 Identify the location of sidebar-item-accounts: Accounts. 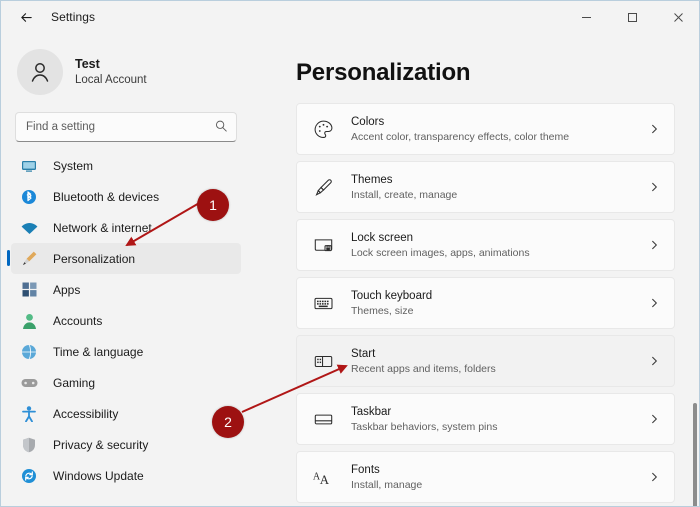
(126, 320).